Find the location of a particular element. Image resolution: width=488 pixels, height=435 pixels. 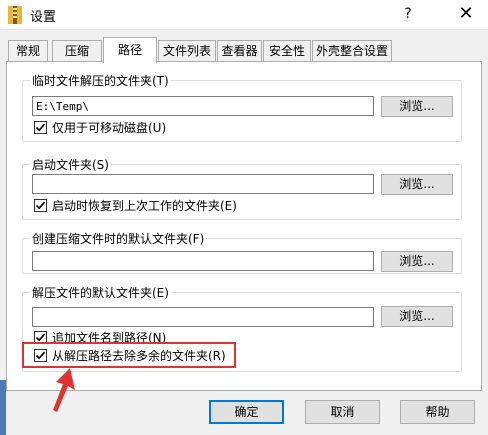

annotation-arrow-icon is located at coordinates (64, 390).